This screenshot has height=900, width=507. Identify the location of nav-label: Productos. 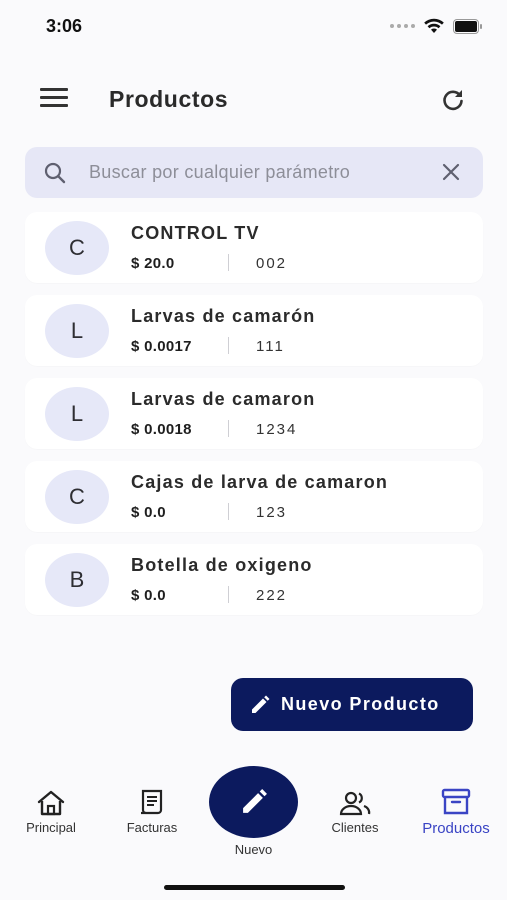
(456, 828).